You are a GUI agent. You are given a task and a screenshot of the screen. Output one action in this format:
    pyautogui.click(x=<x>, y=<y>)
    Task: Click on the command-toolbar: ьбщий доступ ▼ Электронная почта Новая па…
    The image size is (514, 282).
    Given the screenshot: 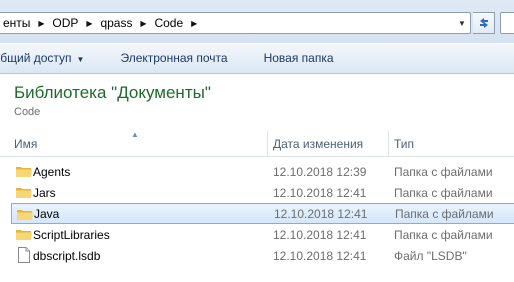 What is the action you would take?
    pyautogui.click(x=257, y=58)
    